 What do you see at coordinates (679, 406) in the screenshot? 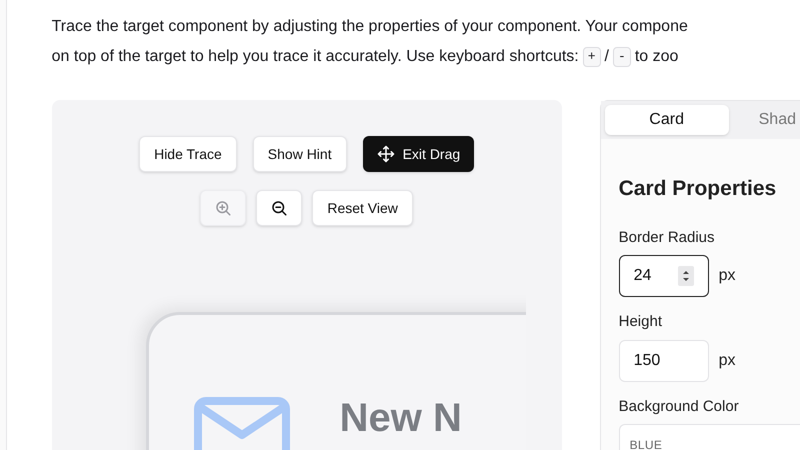
I see `field-label: Background Color` at bounding box center [679, 406].